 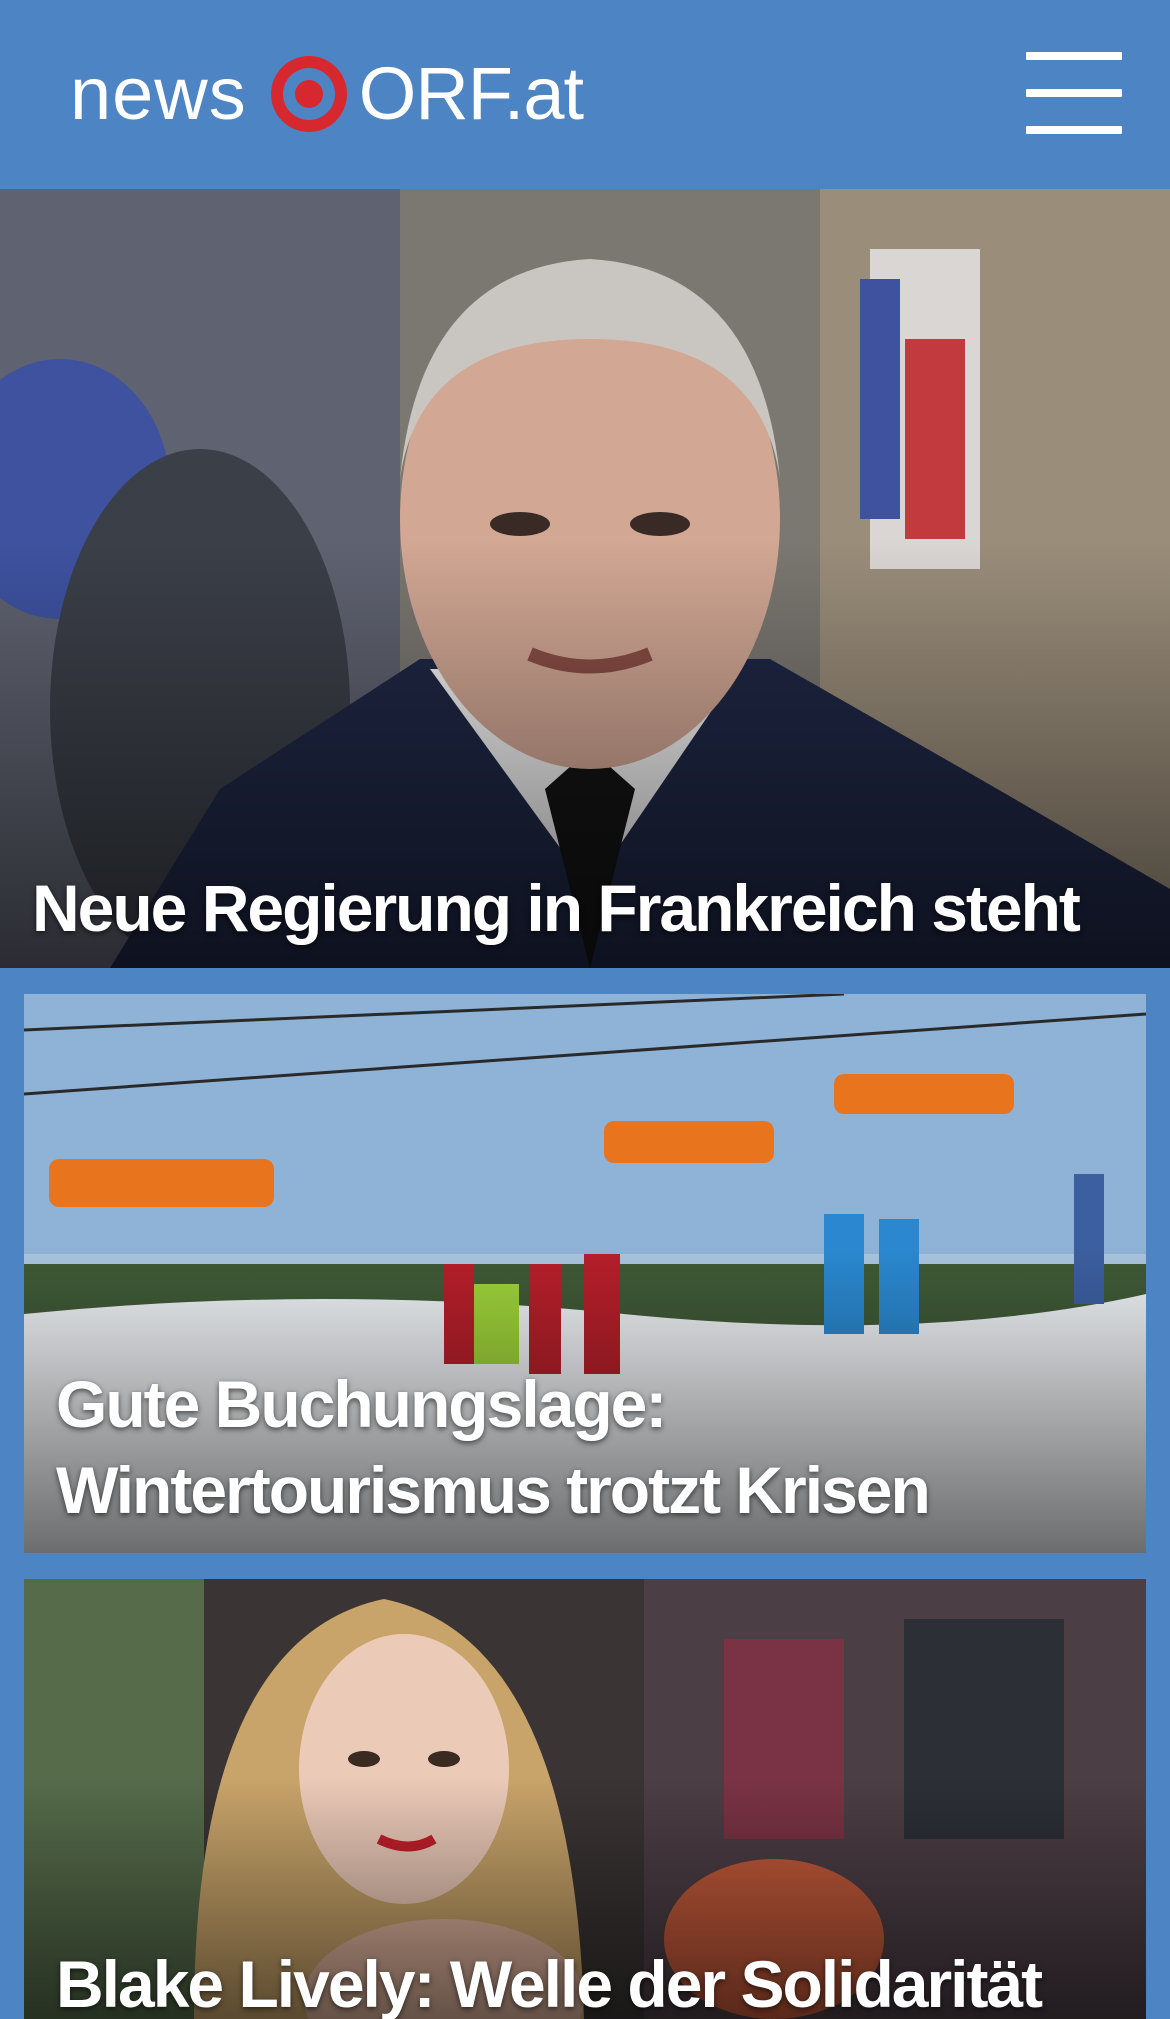 I want to click on news-orf-logo: news ORF.at, so click(x=327, y=94).